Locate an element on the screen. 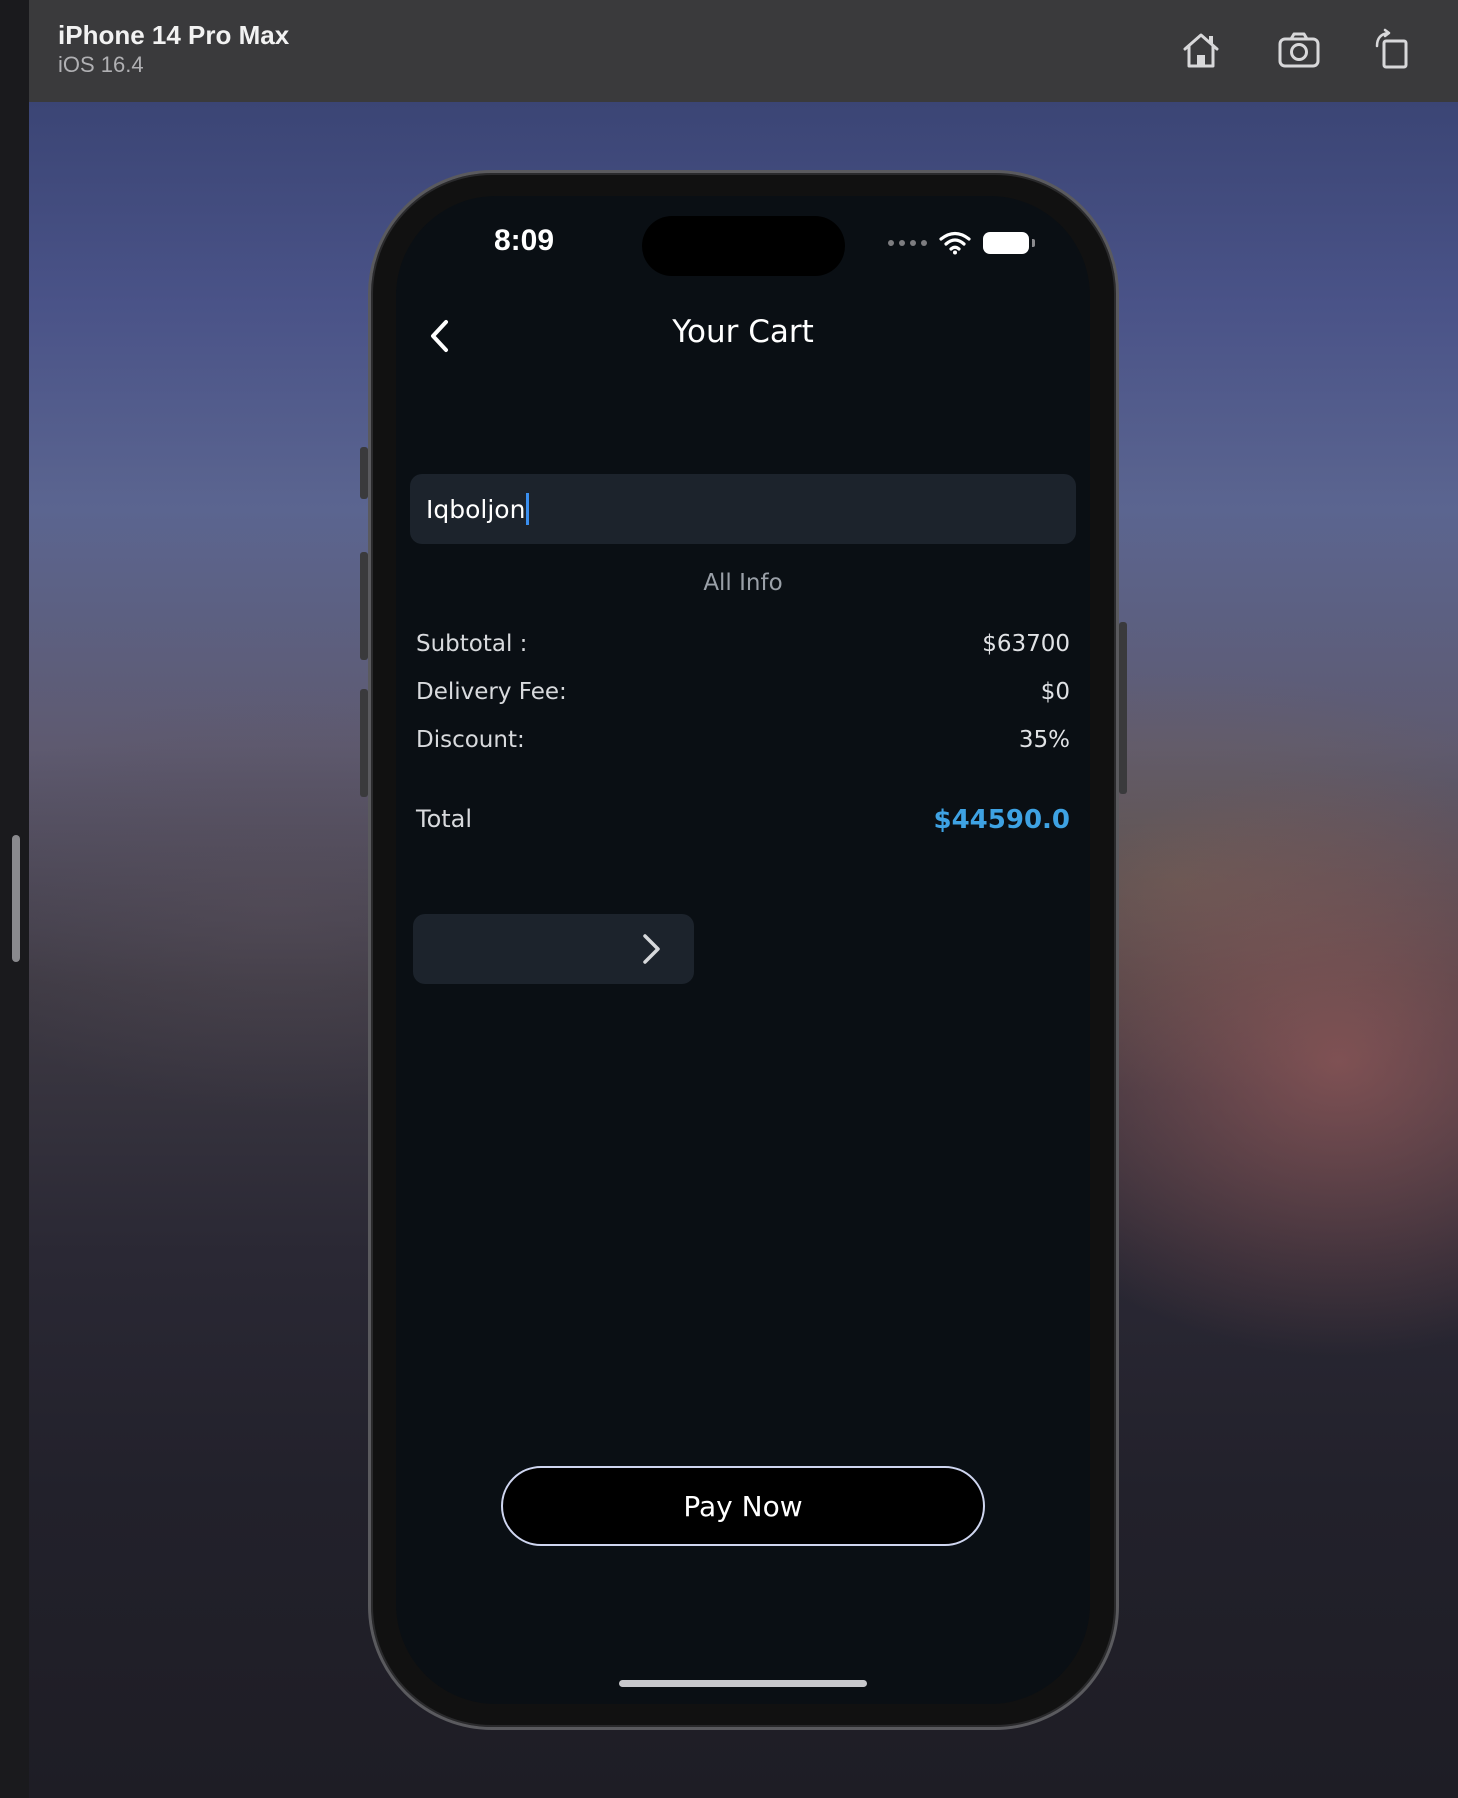 The image size is (1458, 1798). name-input-value: Iqboljon is located at coordinates (476, 509).